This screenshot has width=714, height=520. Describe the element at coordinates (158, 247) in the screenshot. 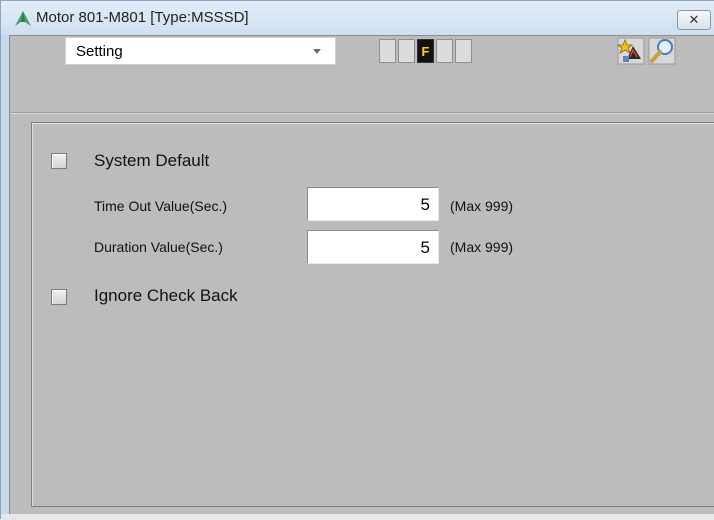

I see `duration-label: Duration Value(Sec.)` at that location.